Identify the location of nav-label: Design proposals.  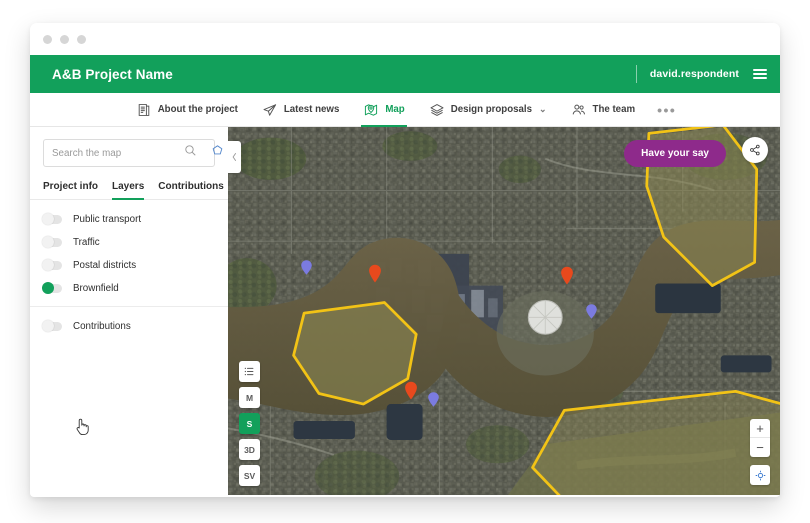
(491, 109).